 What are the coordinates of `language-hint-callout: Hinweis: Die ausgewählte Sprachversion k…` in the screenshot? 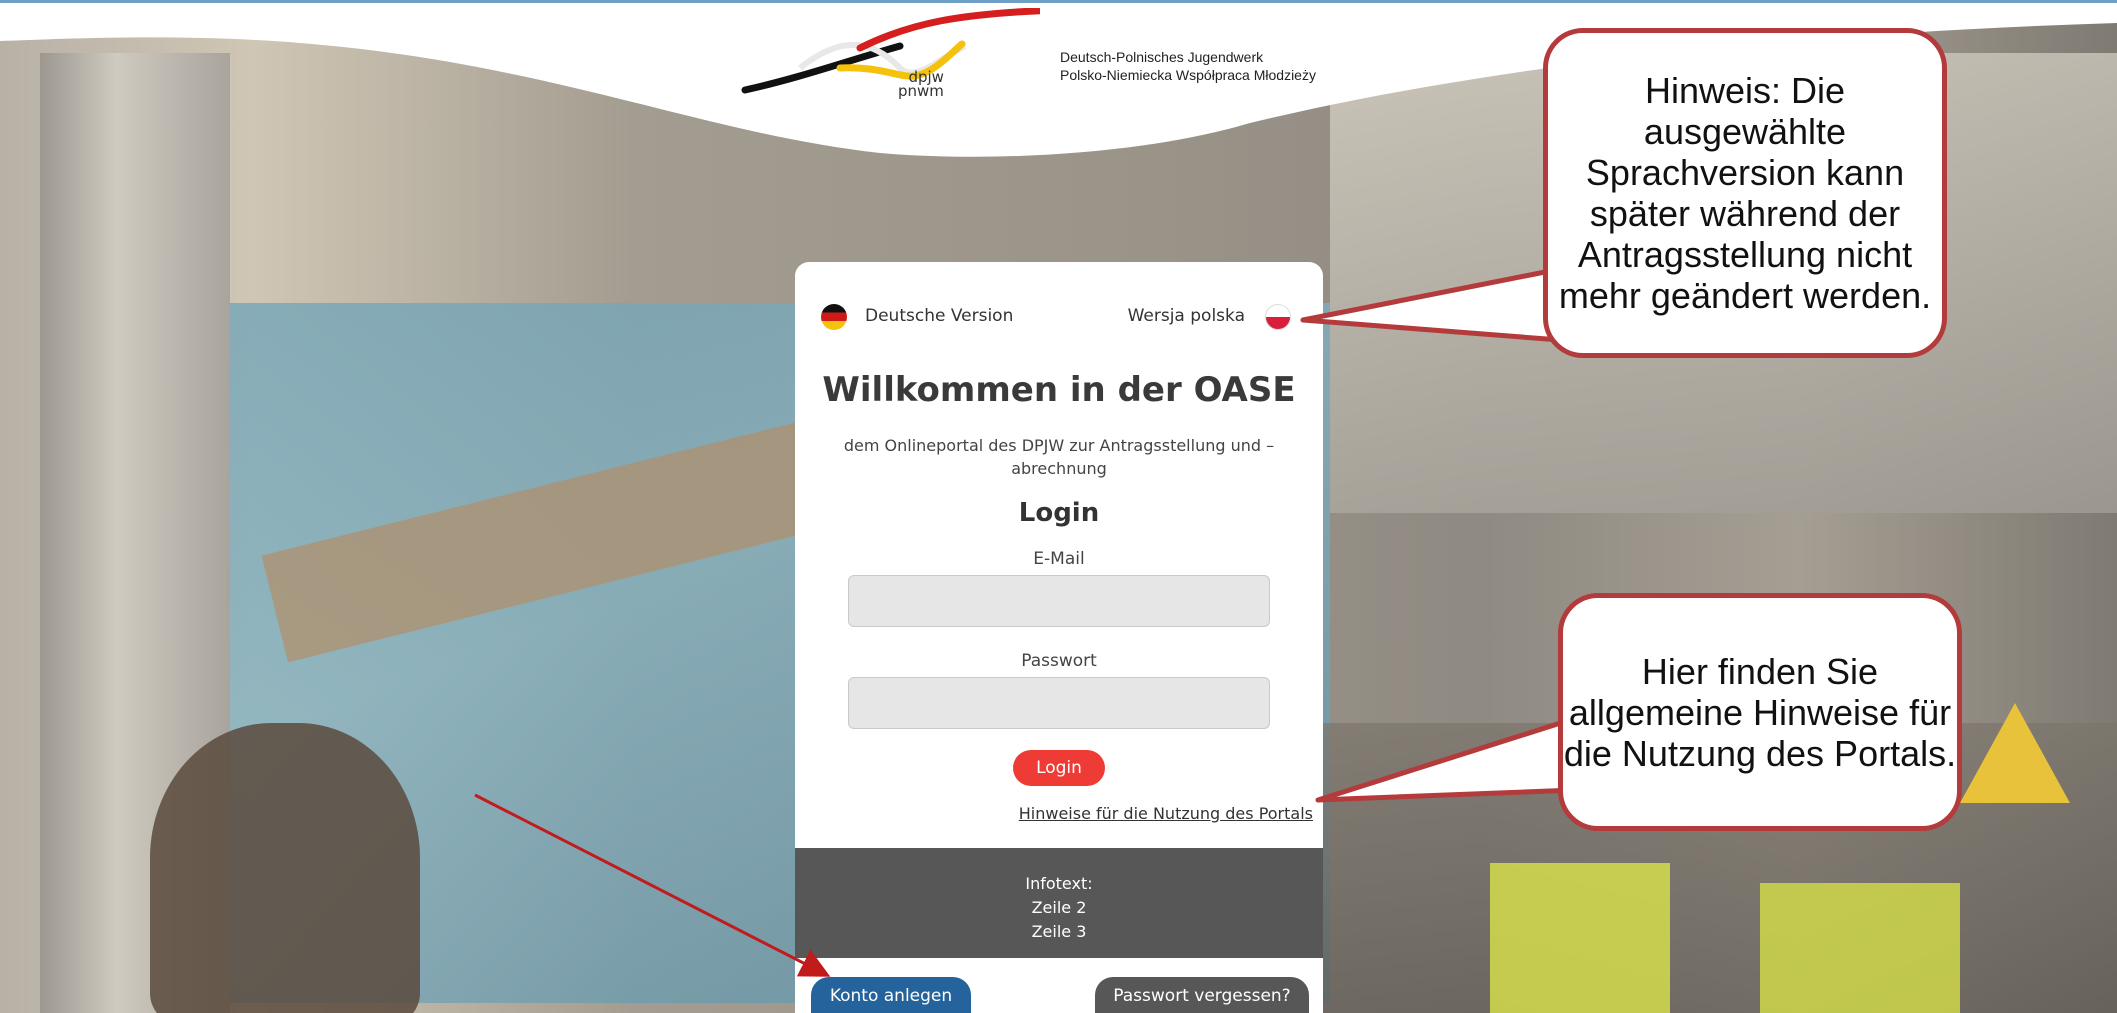 It's located at (1745, 193).